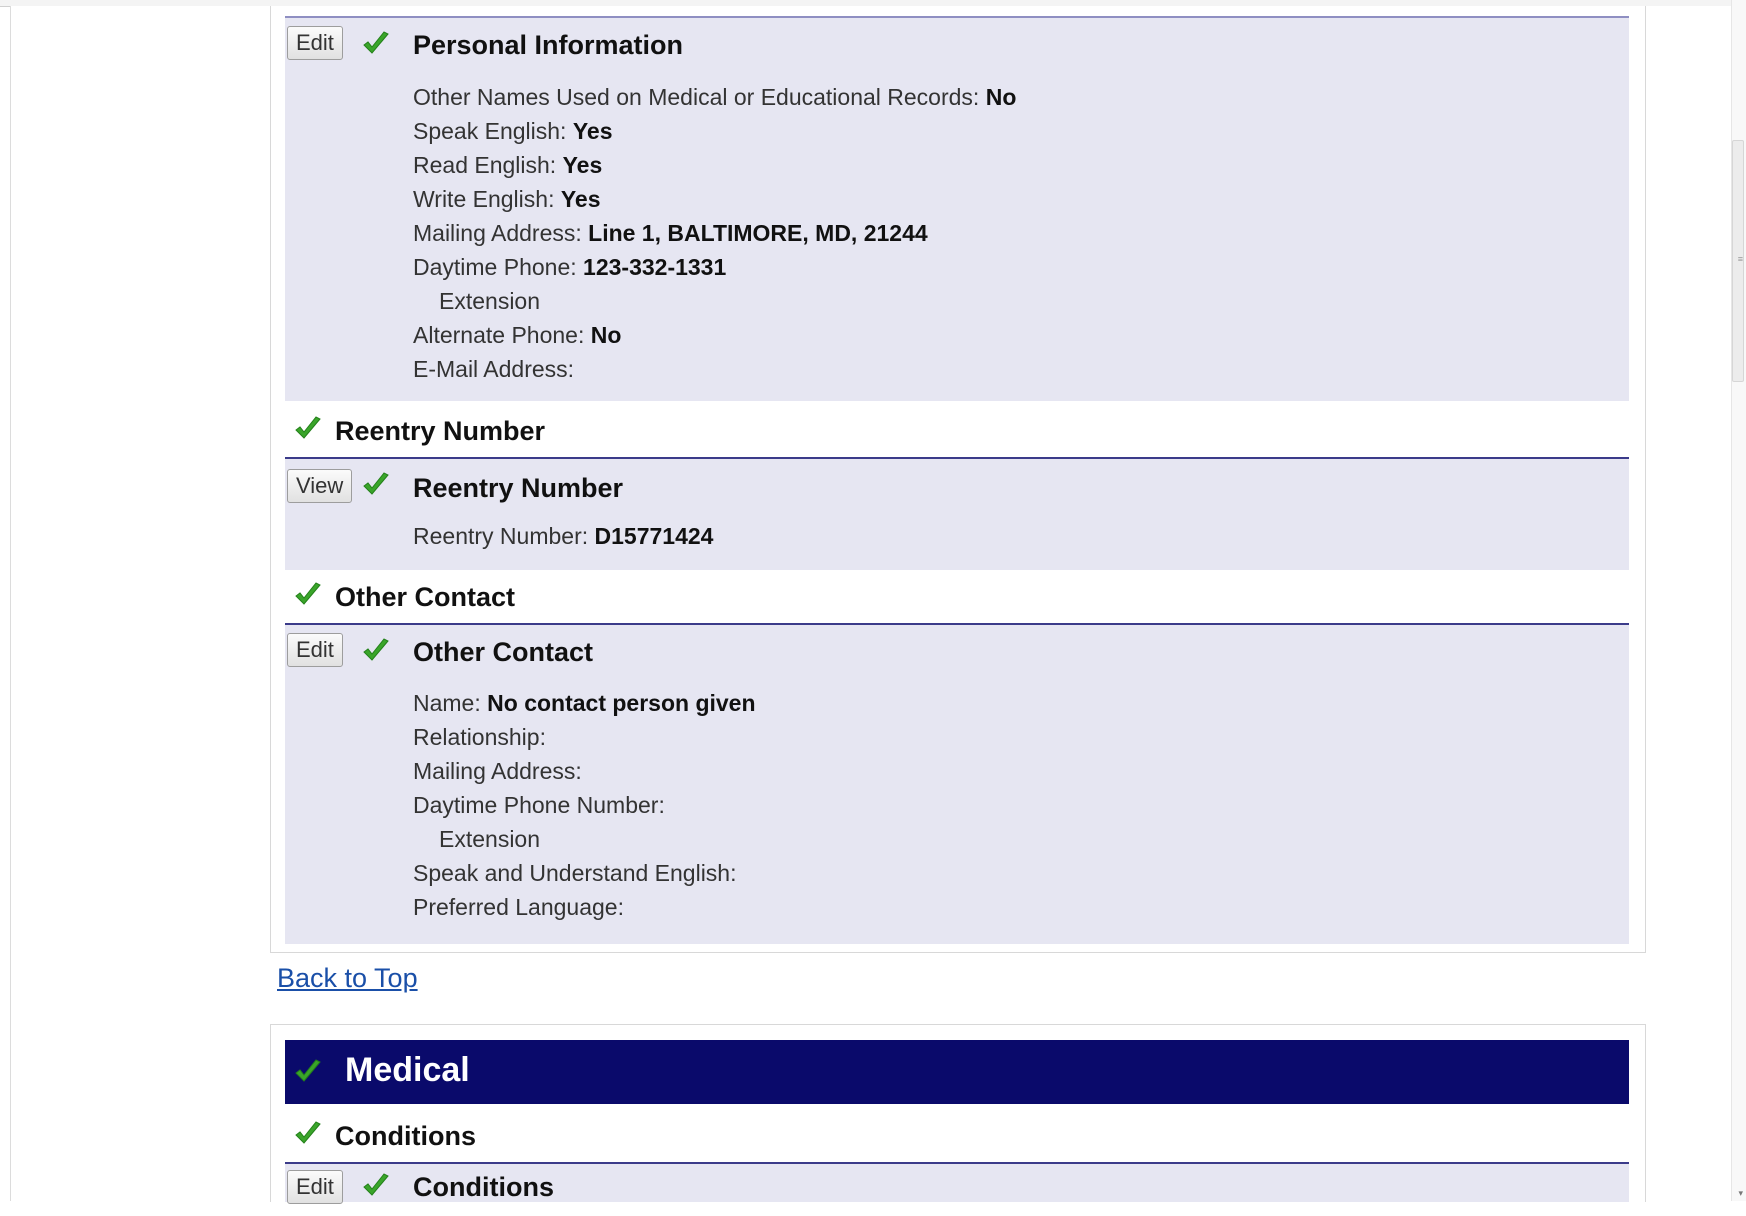 The height and width of the screenshot is (1216, 1746). What do you see at coordinates (508, 165) in the screenshot?
I see `field-read-english: Read English: Yes` at bounding box center [508, 165].